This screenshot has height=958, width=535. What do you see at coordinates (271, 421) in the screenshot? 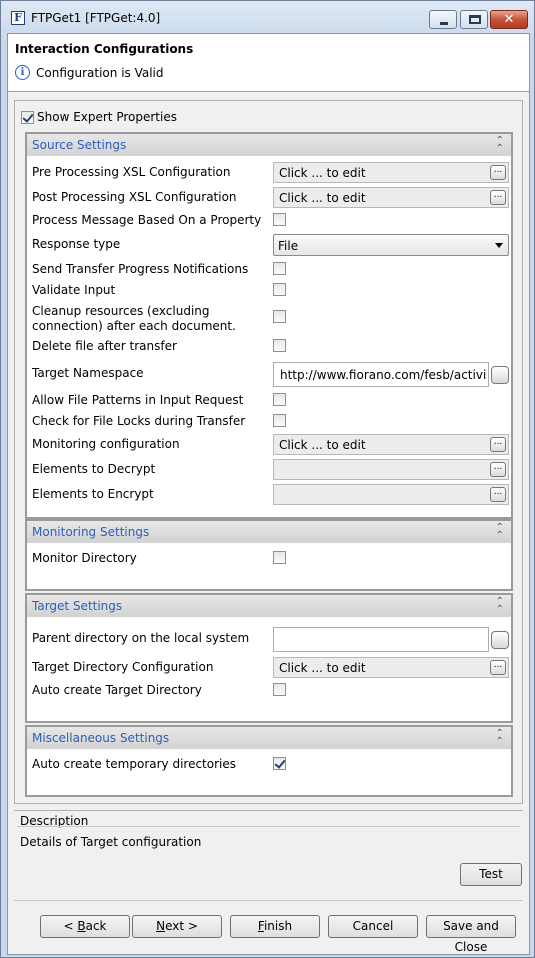
I see `check-locks-row: Check for File Locks during Transfer` at bounding box center [271, 421].